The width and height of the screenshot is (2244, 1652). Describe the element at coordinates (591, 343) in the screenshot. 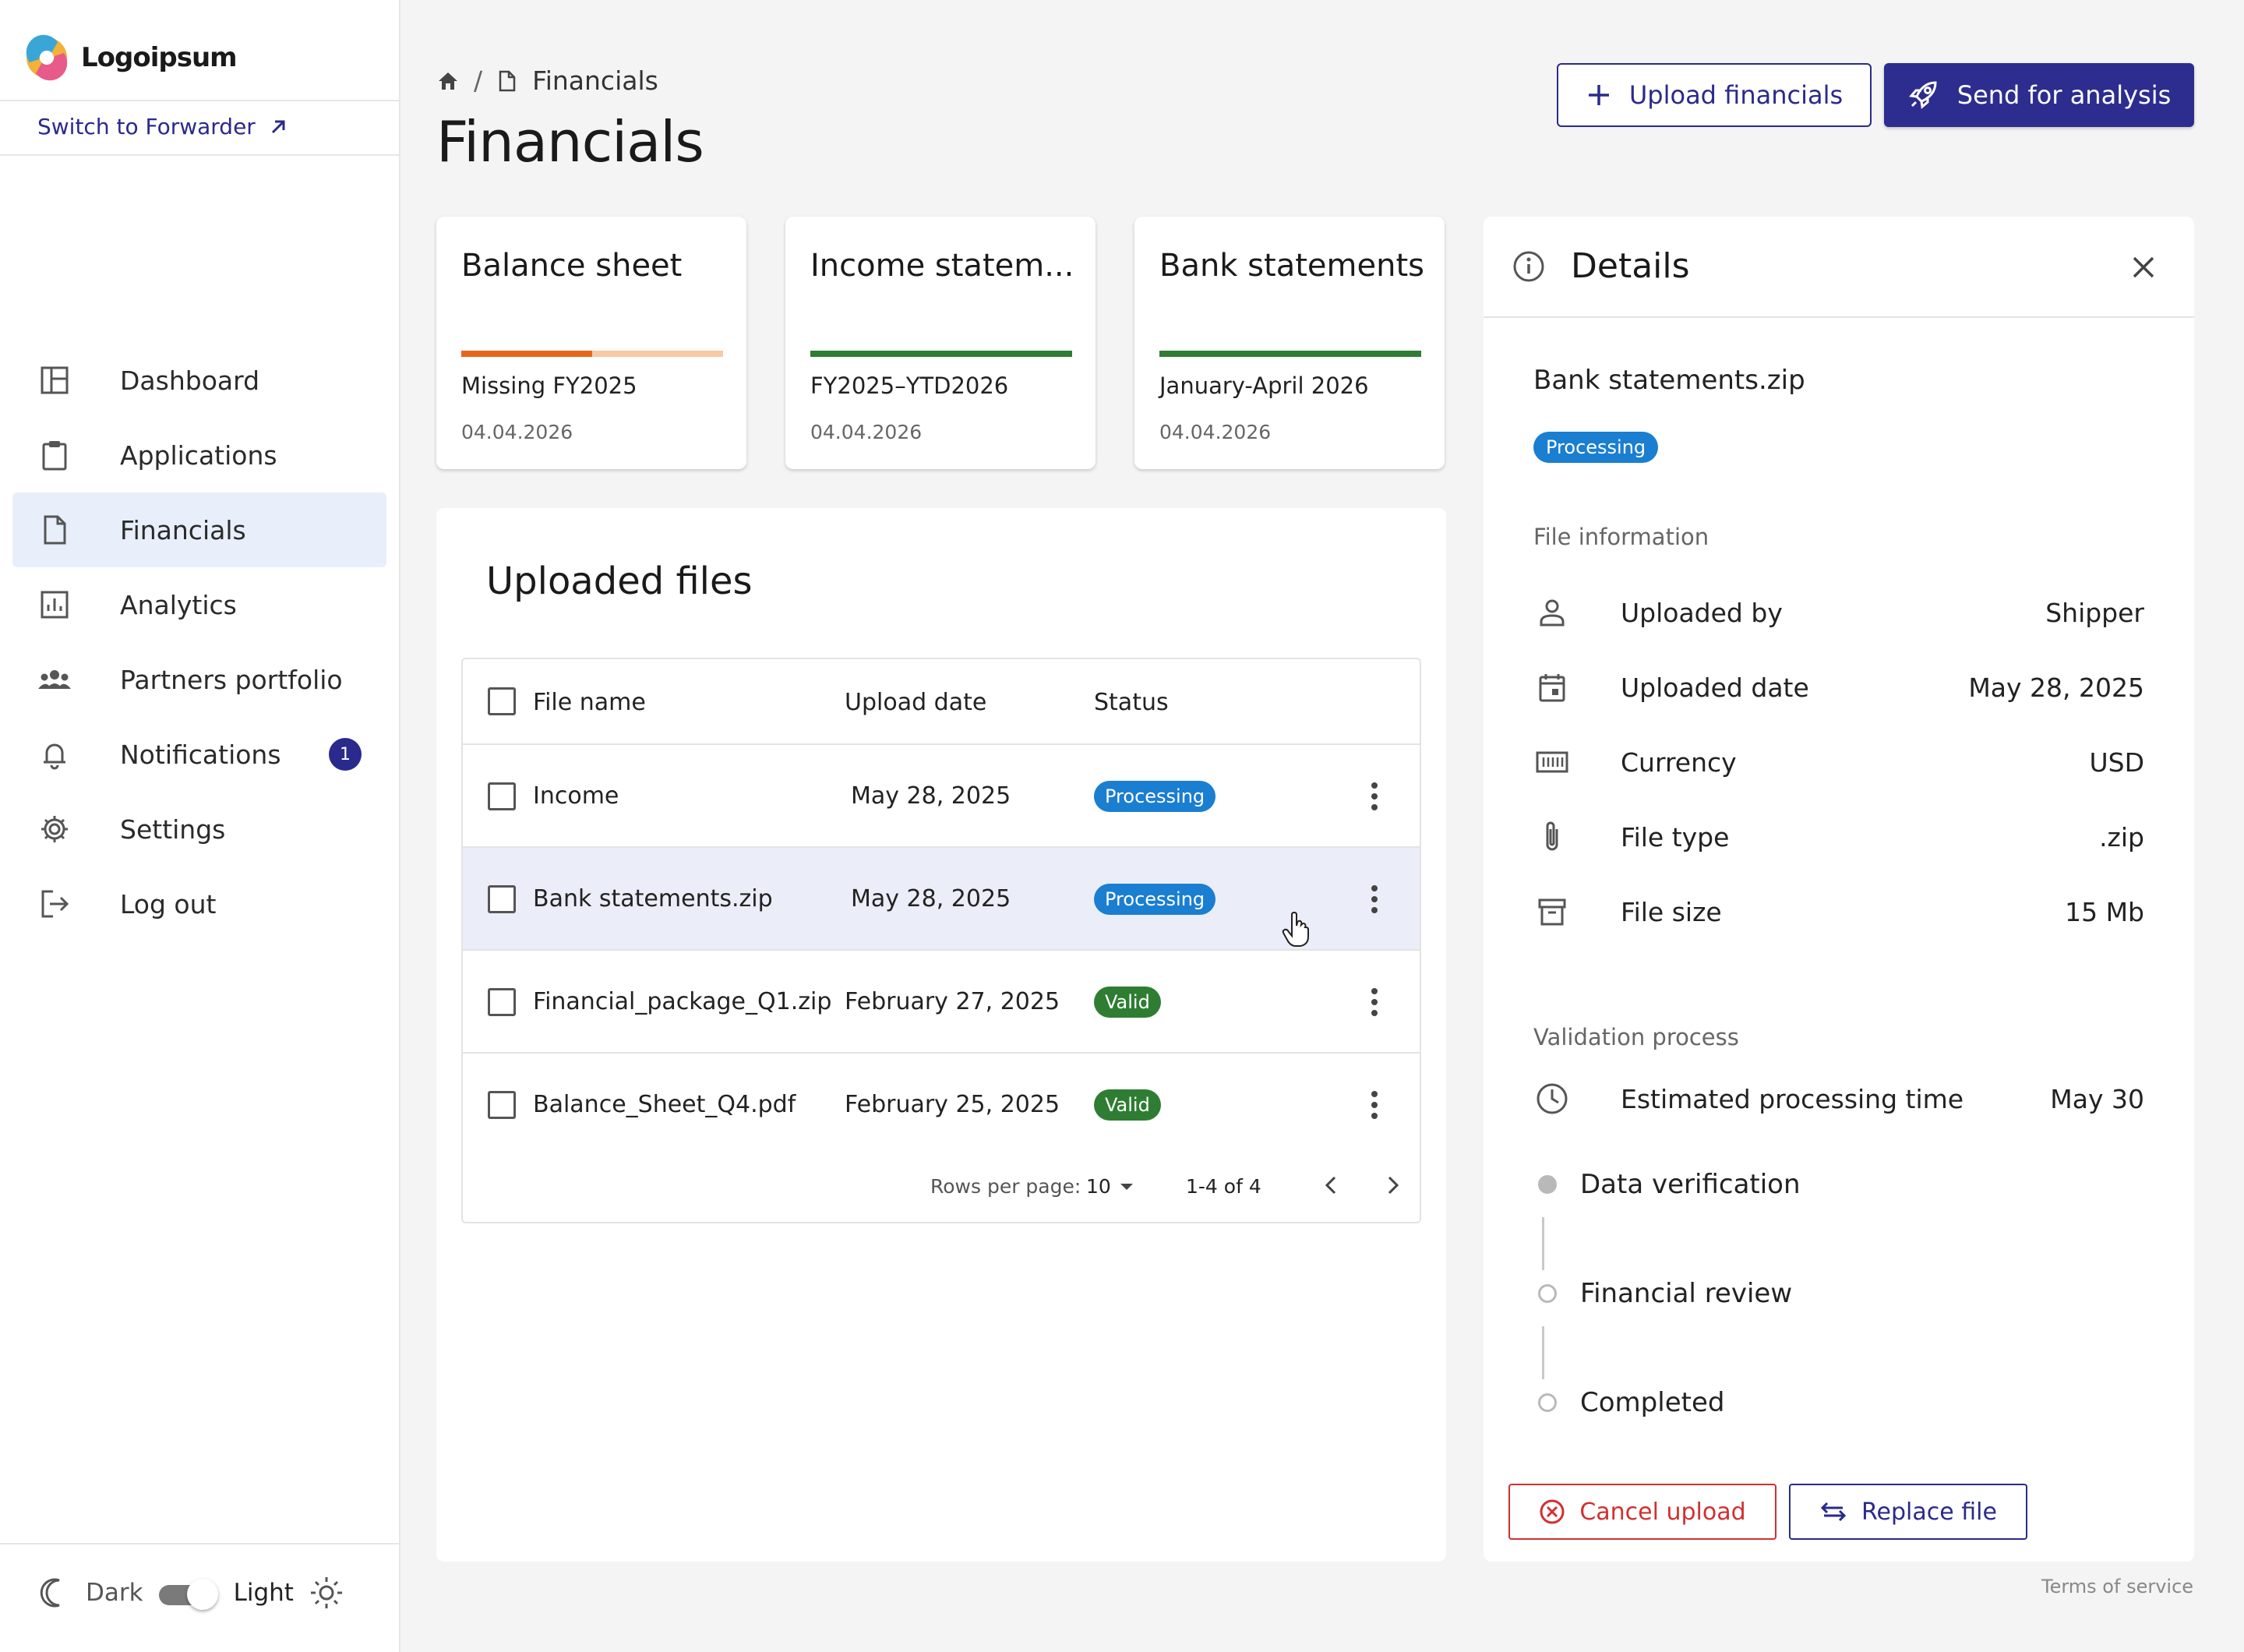

I see `balance-sheet-card: Balance sheet Missing FY2025 04.04.2026` at that location.